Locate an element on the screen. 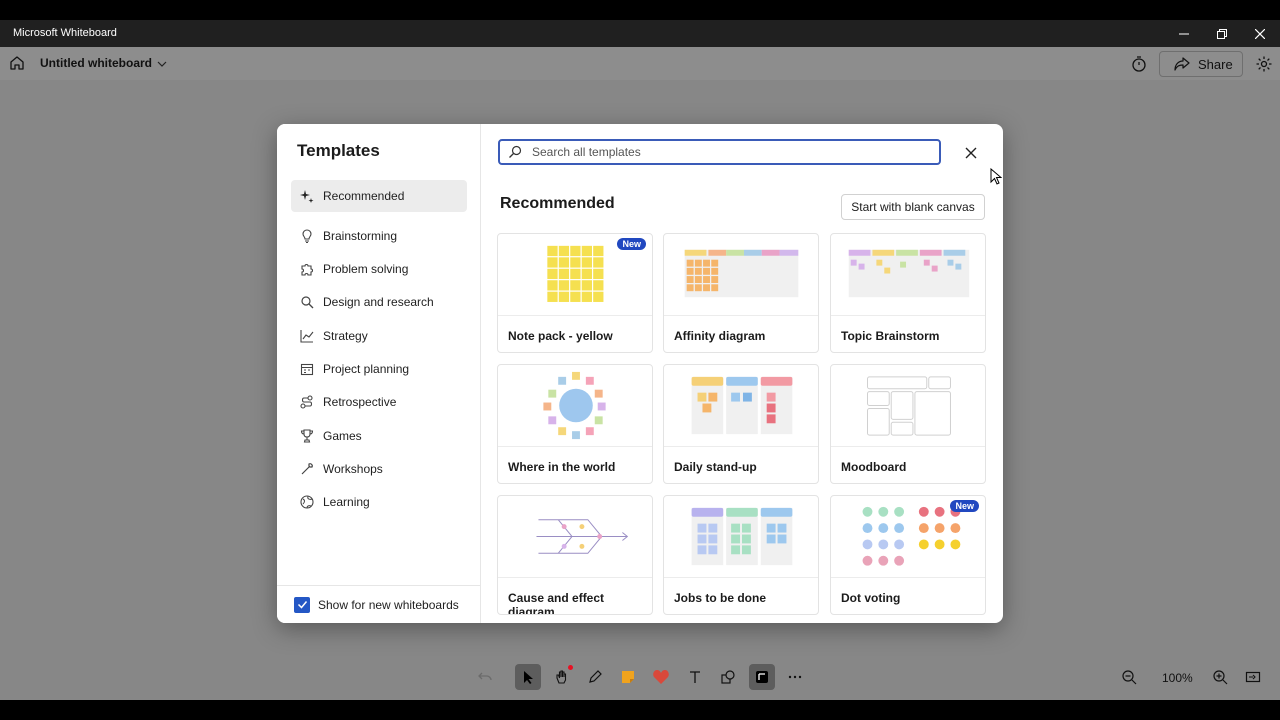  template-card-jobs-to-be-done: Jobs to be done is located at coordinates (741, 555).